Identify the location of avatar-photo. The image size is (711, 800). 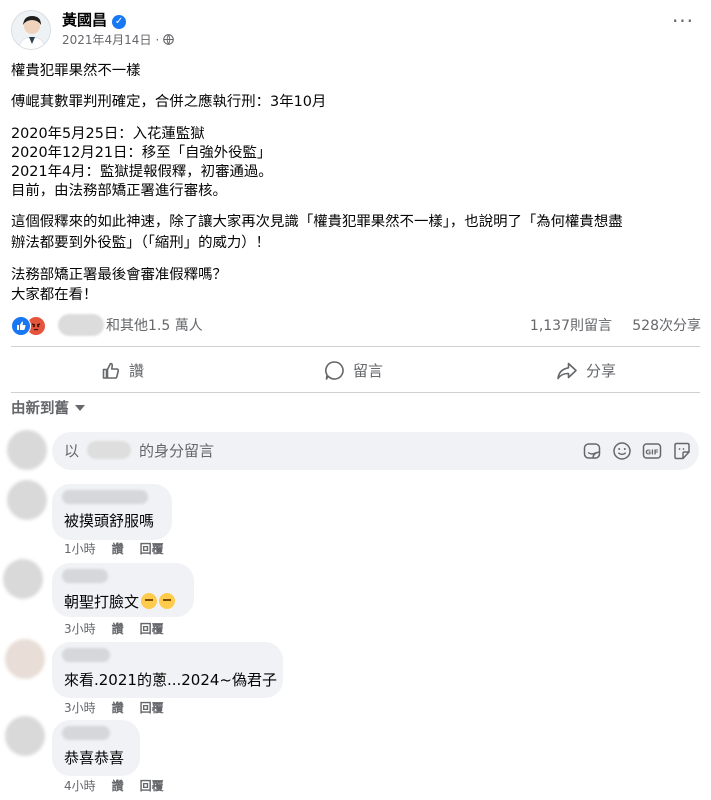
(31, 30).